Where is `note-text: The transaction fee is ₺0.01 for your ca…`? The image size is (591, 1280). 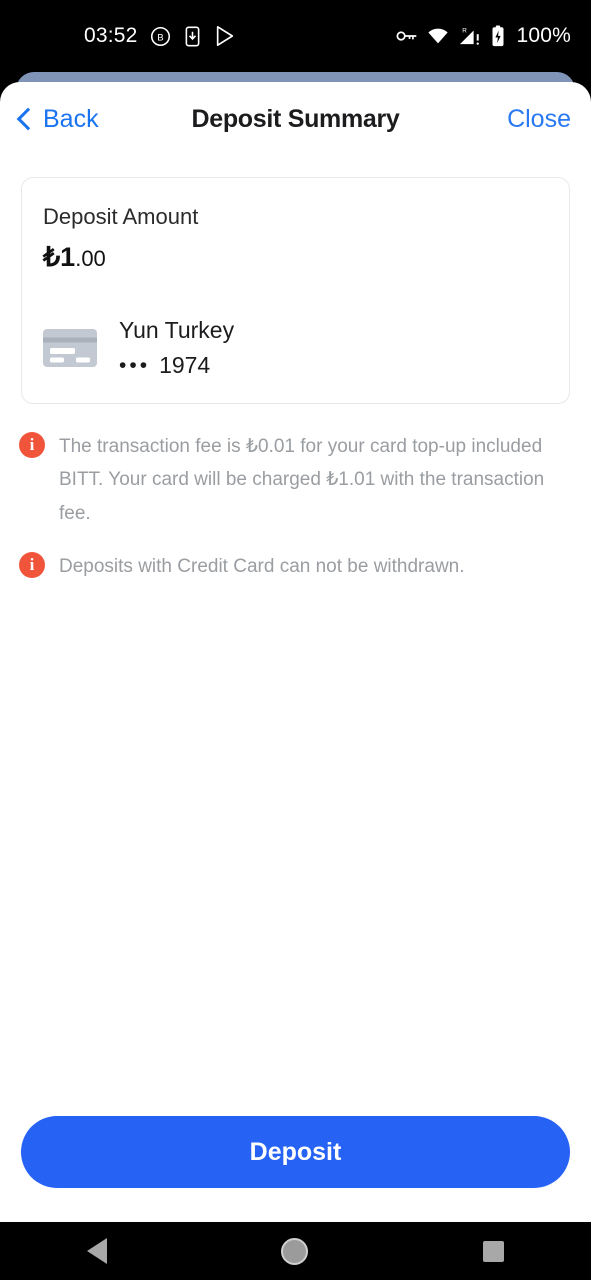
note-text: The transaction fee is ₺0.01 for your ca… is located at coordinates (302, 480).